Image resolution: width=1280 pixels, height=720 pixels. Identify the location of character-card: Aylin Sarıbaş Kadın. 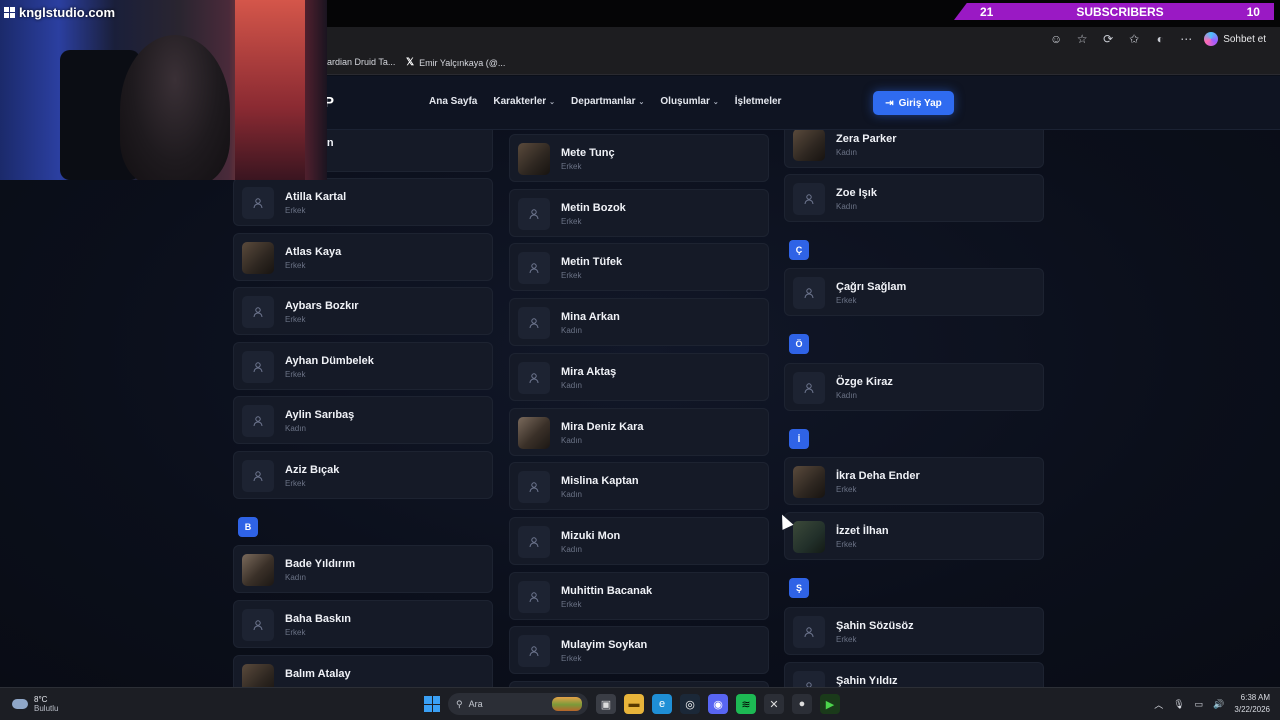
(363, 420).